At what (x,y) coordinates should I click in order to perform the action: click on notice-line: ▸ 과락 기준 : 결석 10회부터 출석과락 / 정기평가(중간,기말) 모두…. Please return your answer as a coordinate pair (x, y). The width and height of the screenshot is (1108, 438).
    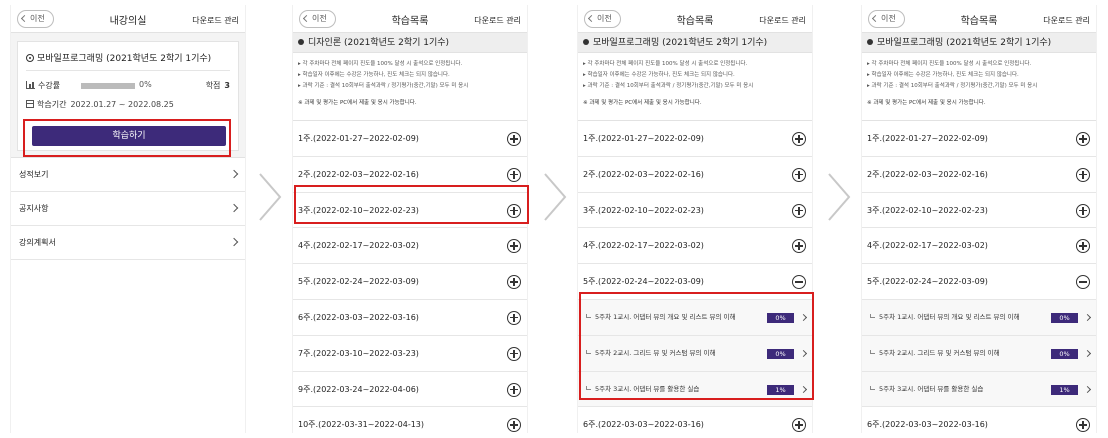
    Looking at the image, I should click on (383, 86).